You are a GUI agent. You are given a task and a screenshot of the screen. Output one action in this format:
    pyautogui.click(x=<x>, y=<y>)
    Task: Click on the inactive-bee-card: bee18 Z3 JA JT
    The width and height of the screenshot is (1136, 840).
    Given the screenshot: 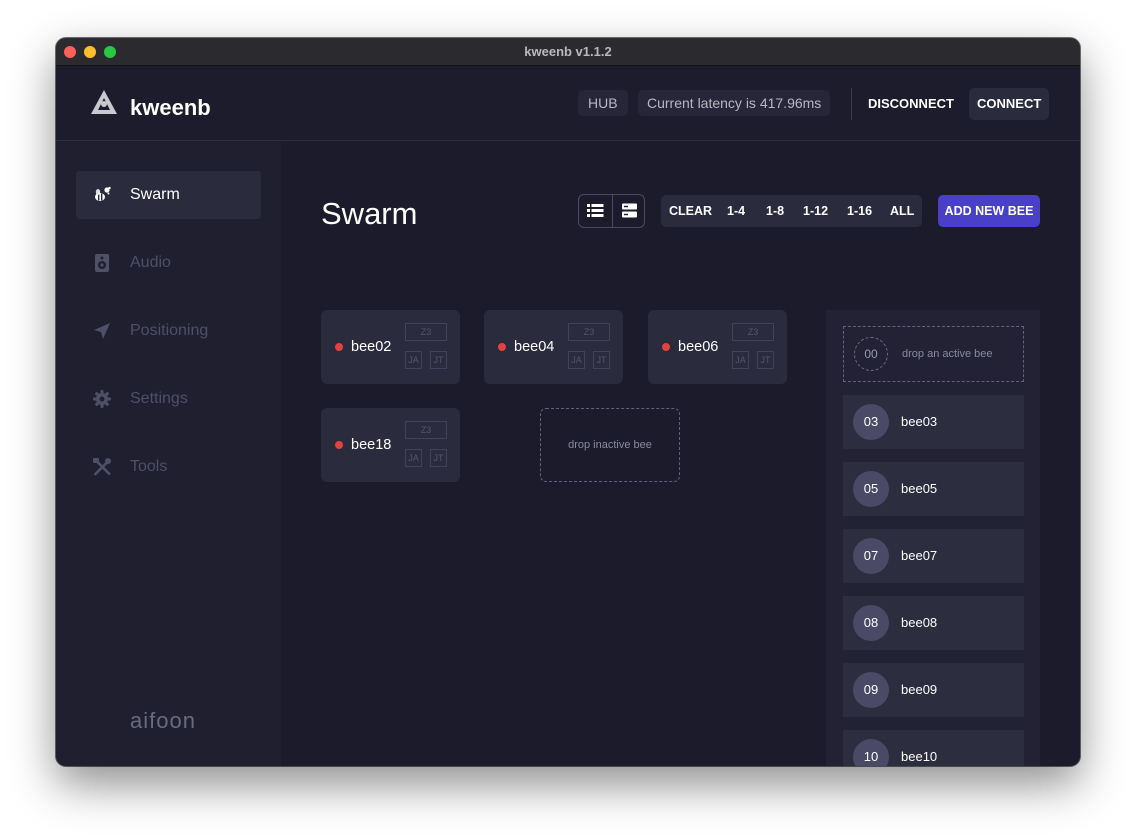 What is the action you would take?
    pyautogui.click(x=390, y=445)
    